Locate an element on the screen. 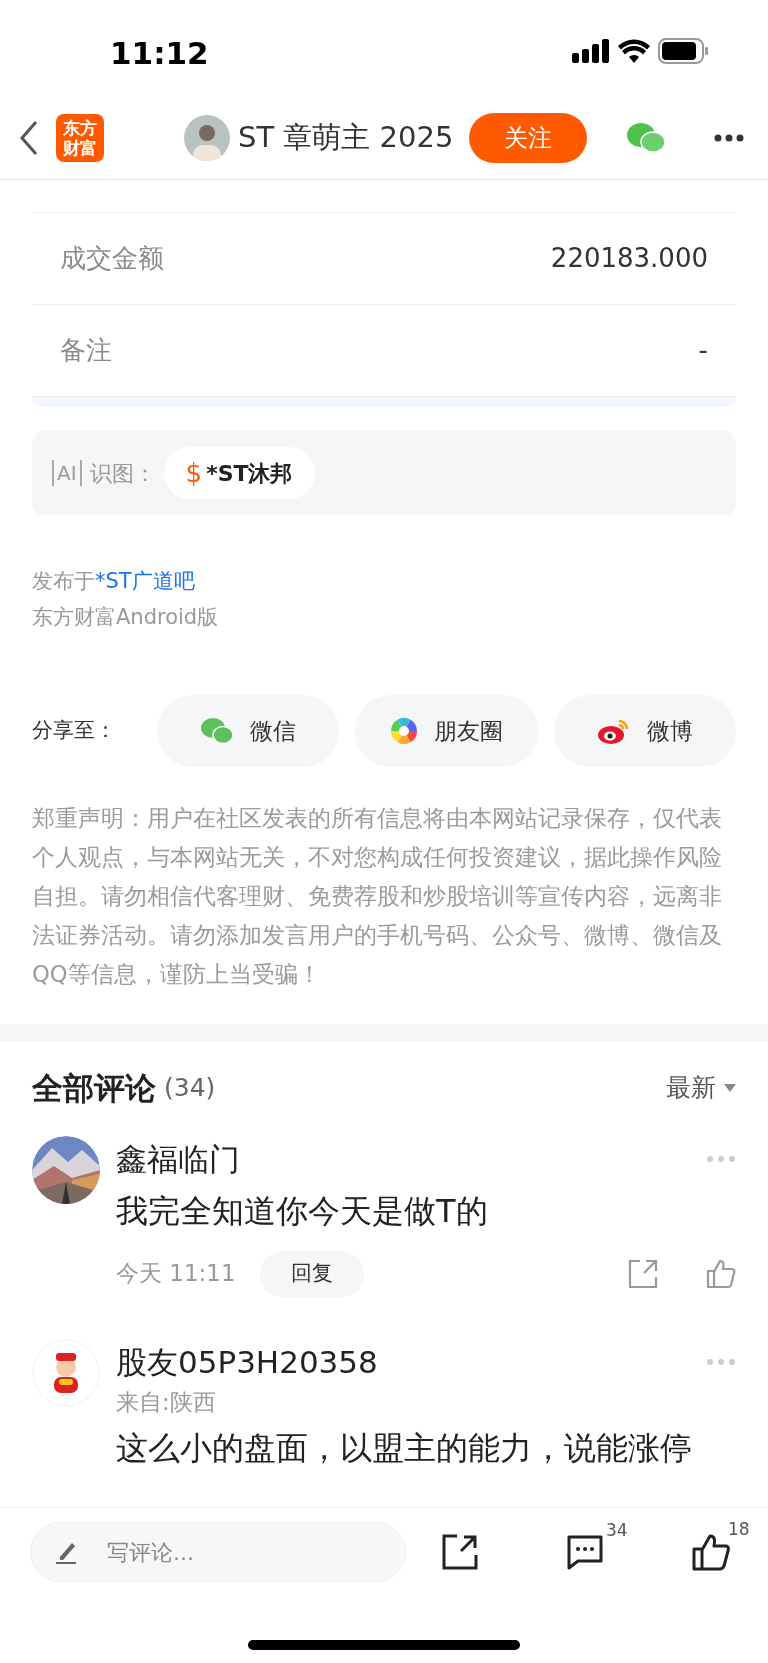 The width and height of the screenshot is (768, 1663). dropdown-icon is located at coordinates (730, 1088).